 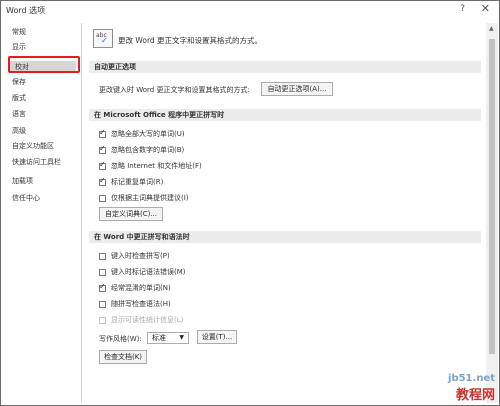 I want to click on check-document-button: 检查文档(K), so click(x=123, y=357).